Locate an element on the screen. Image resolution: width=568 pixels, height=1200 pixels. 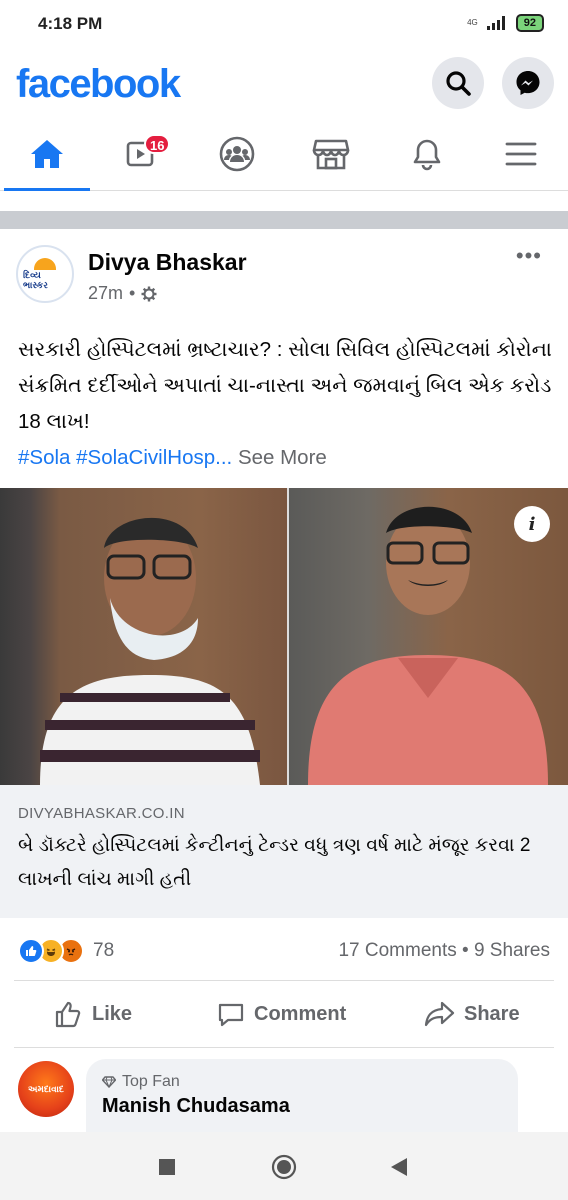
app-header: facebook is located at coordinates (284, 84).